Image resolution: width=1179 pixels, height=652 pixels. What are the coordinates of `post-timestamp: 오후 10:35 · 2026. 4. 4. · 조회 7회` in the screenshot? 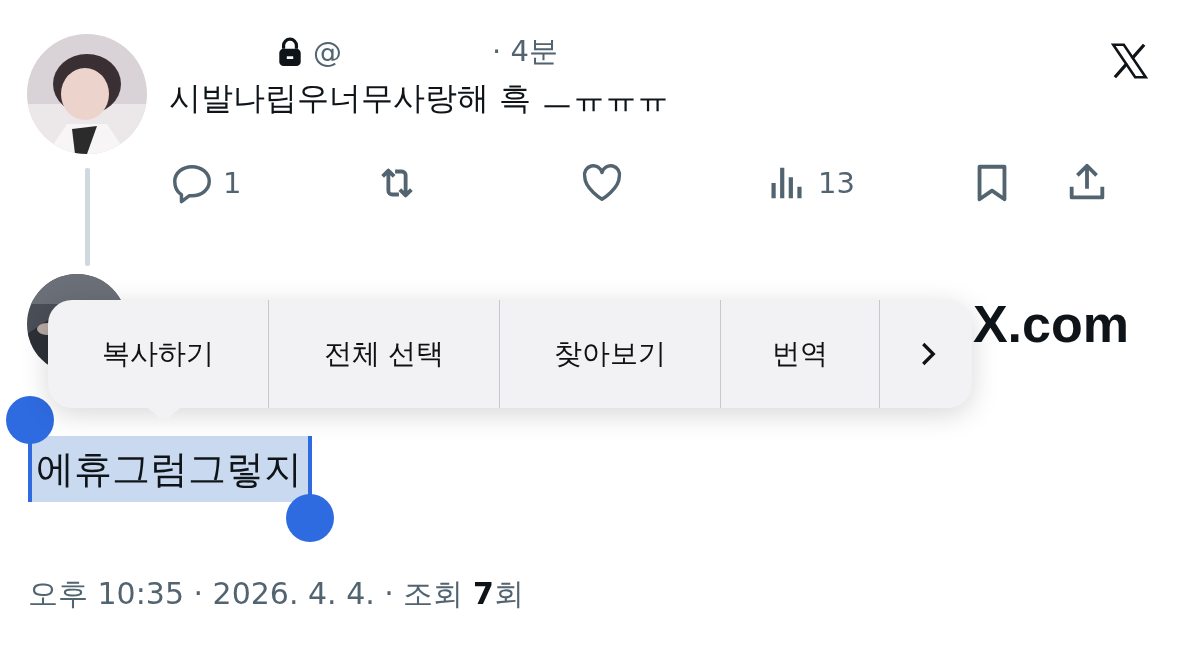 It's located at (276, 594).